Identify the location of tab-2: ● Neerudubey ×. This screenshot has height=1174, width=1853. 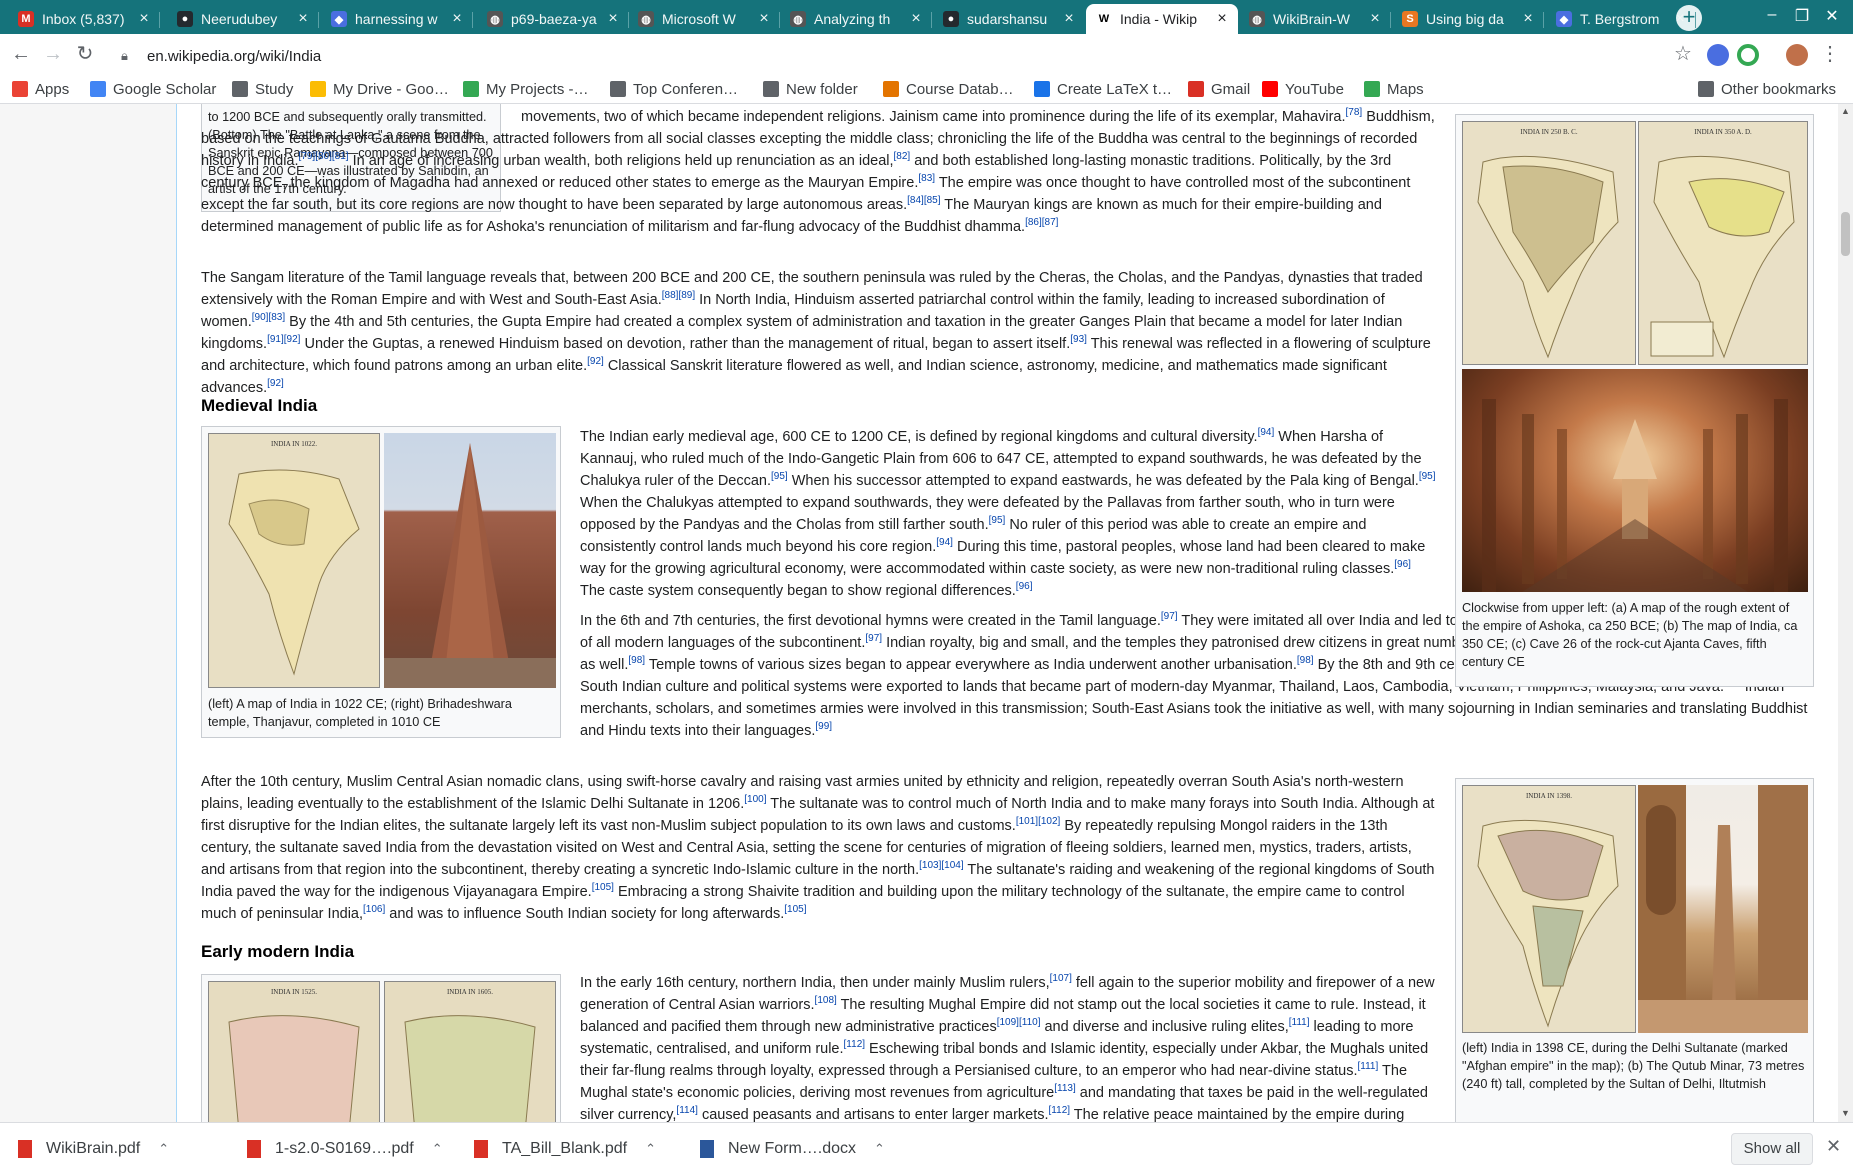
(243, 19).